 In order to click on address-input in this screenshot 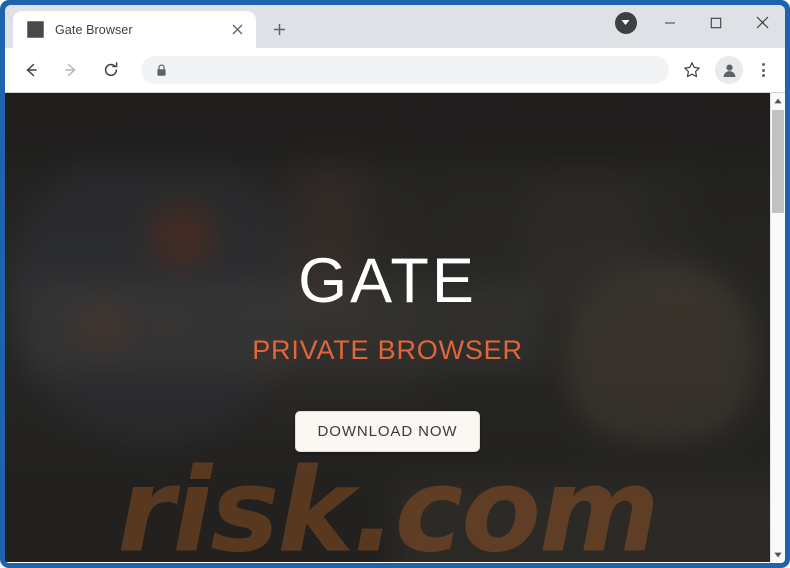, I will do `click(417, 70)`.